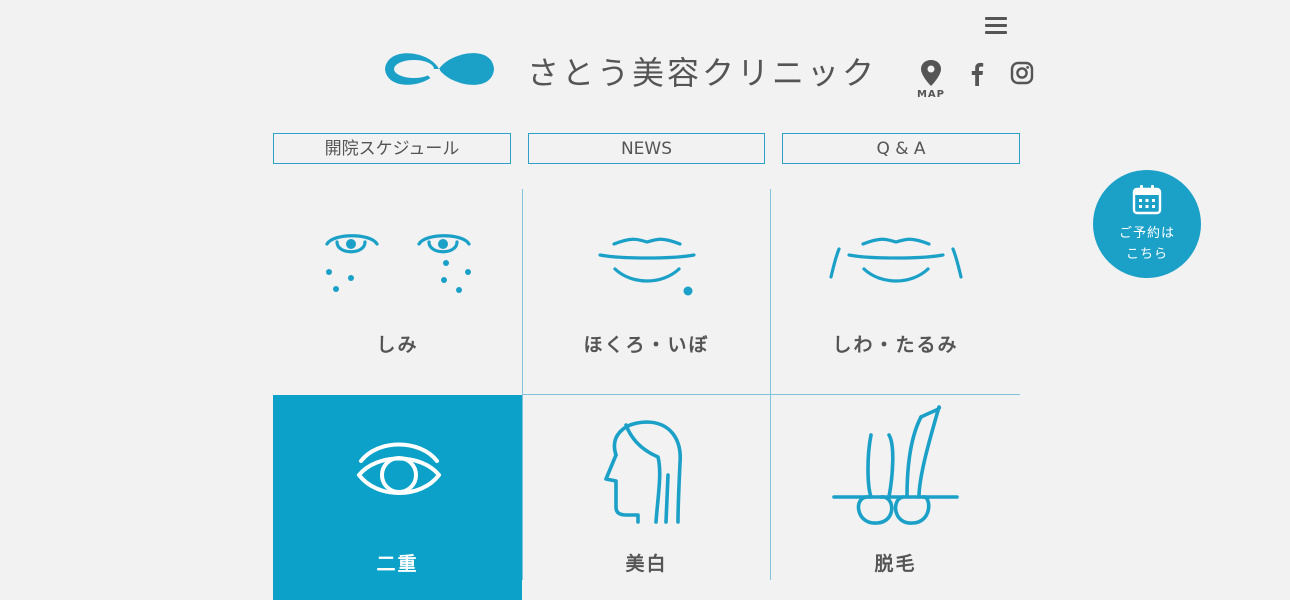 The width and height of the screenshot is (1290, 600). Describe the element at coordinates (646, 345) in the screenshot. I see `menu-item-label: ほくろ・いぼ` at that location.